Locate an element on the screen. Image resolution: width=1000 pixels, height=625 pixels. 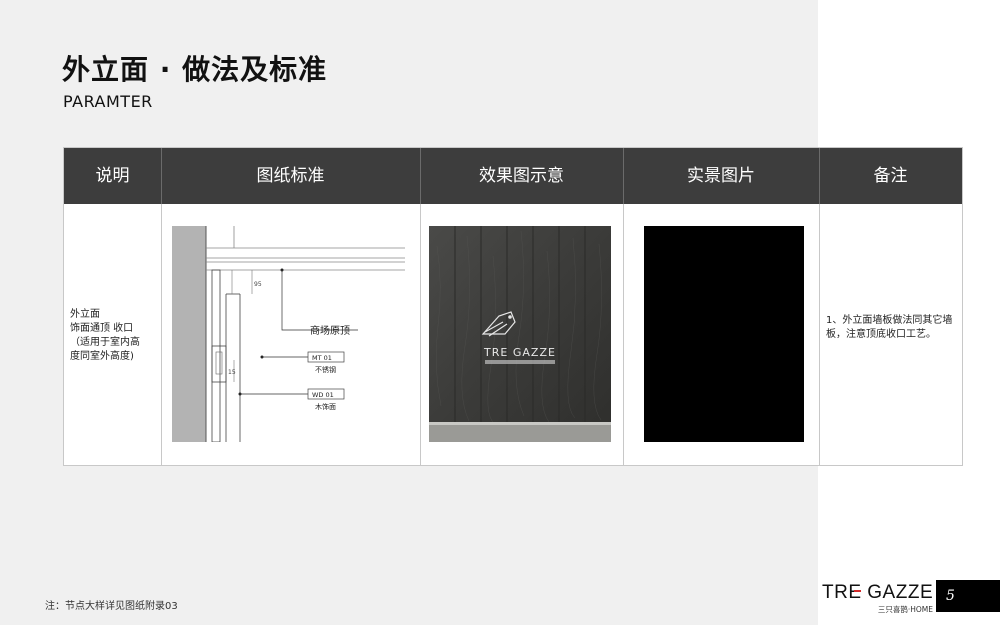
material-tag-code: WD 01 is located at coordinates (323, 395).